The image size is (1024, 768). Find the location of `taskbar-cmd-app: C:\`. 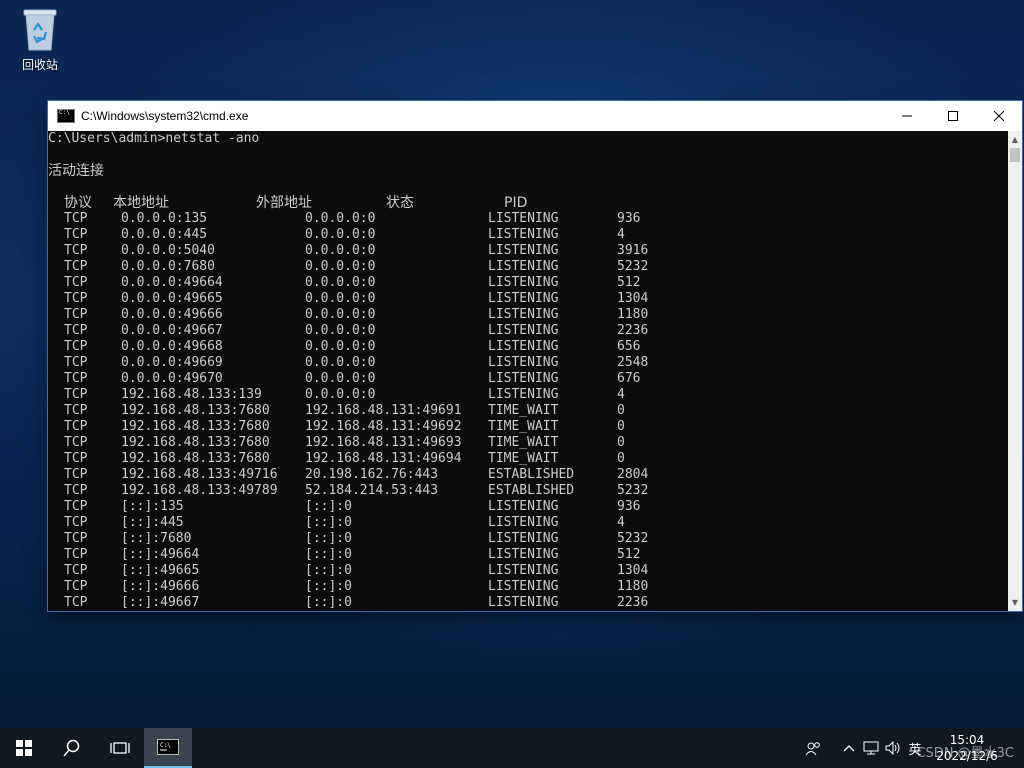

taskbar-cmd-app: C:\ is located at coordinates (168, 748).